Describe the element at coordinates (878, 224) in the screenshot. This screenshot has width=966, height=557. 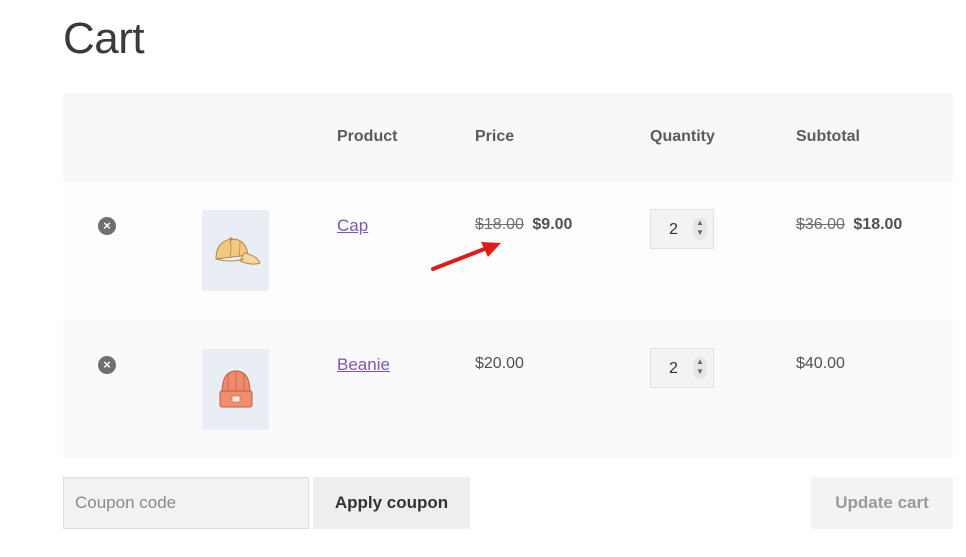
I see `sale-subtotal: $18.00` at that location.